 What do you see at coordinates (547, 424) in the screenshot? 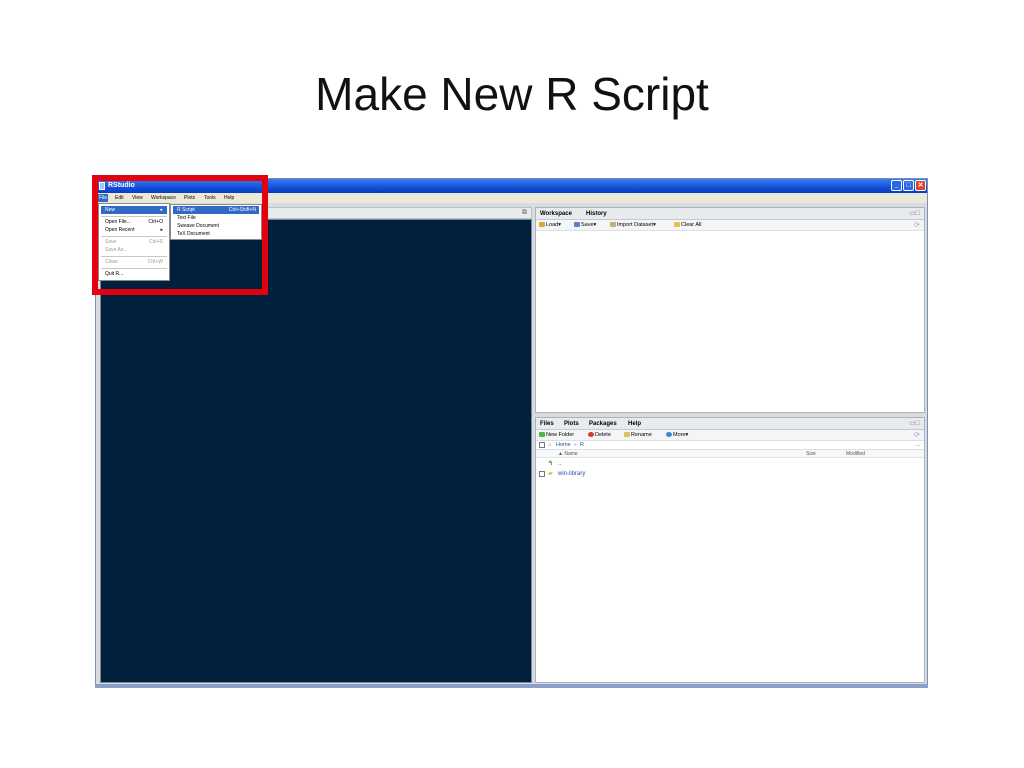
I see `tab-files: Files` at bounding box center [547, 424].